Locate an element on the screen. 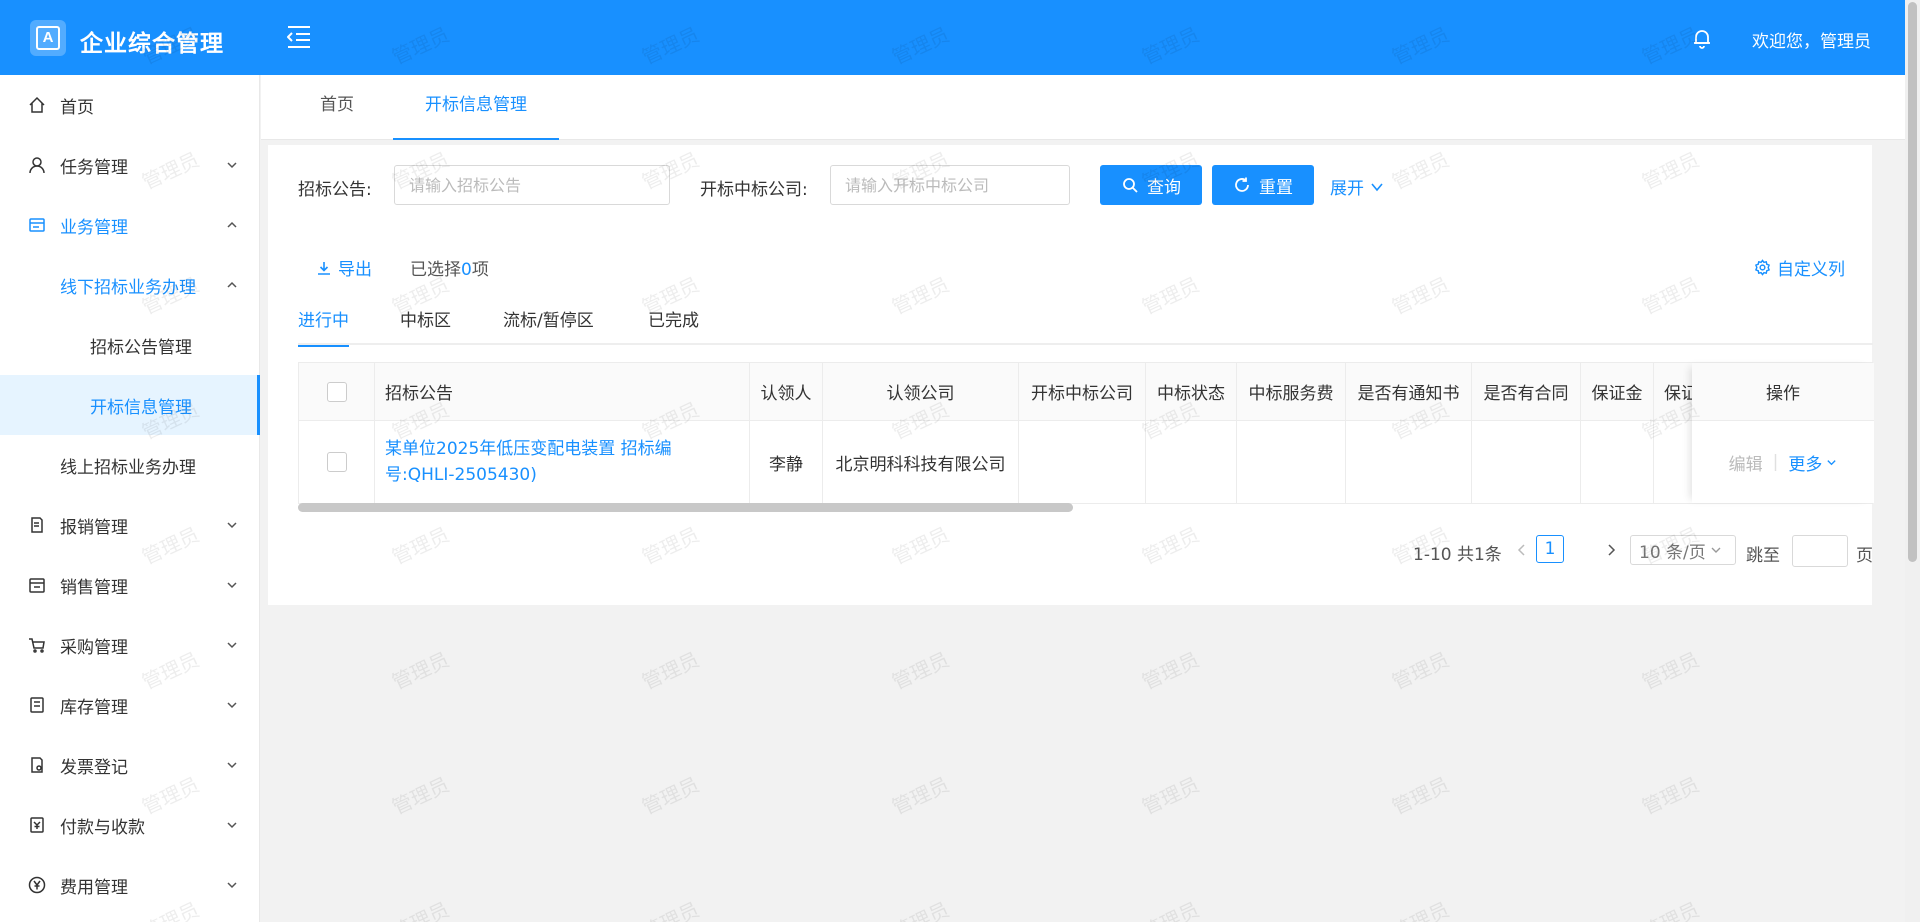  sidebar-item-bid-announcement: 招标公告管理 is located at coordinates (130, 345).